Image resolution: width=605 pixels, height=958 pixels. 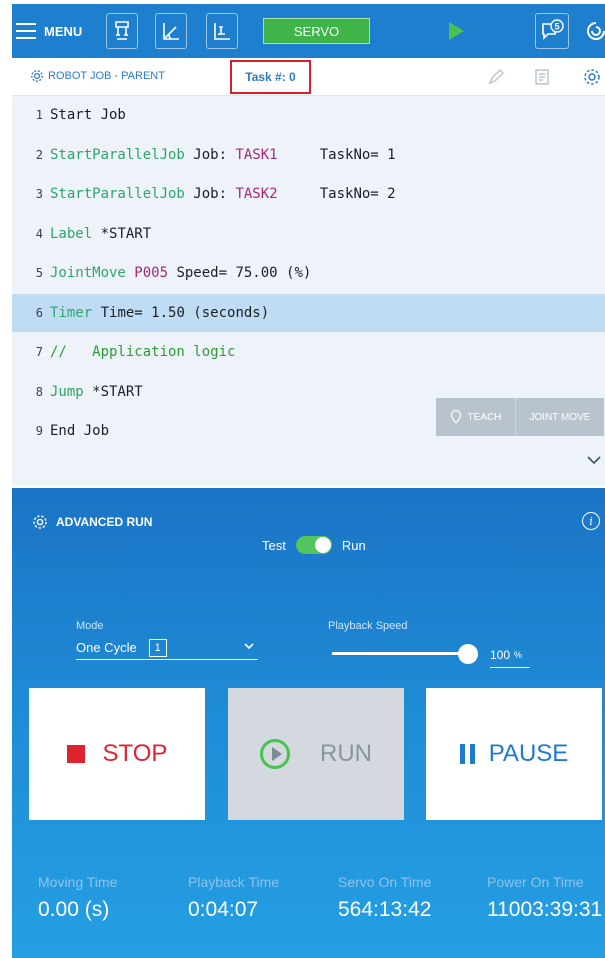 What do you see at coordinates (308, 312) in the screenshot?
I see `code-line: 6 Timer Time= 1.50 (seconds)` at bounding box center [308, 312].